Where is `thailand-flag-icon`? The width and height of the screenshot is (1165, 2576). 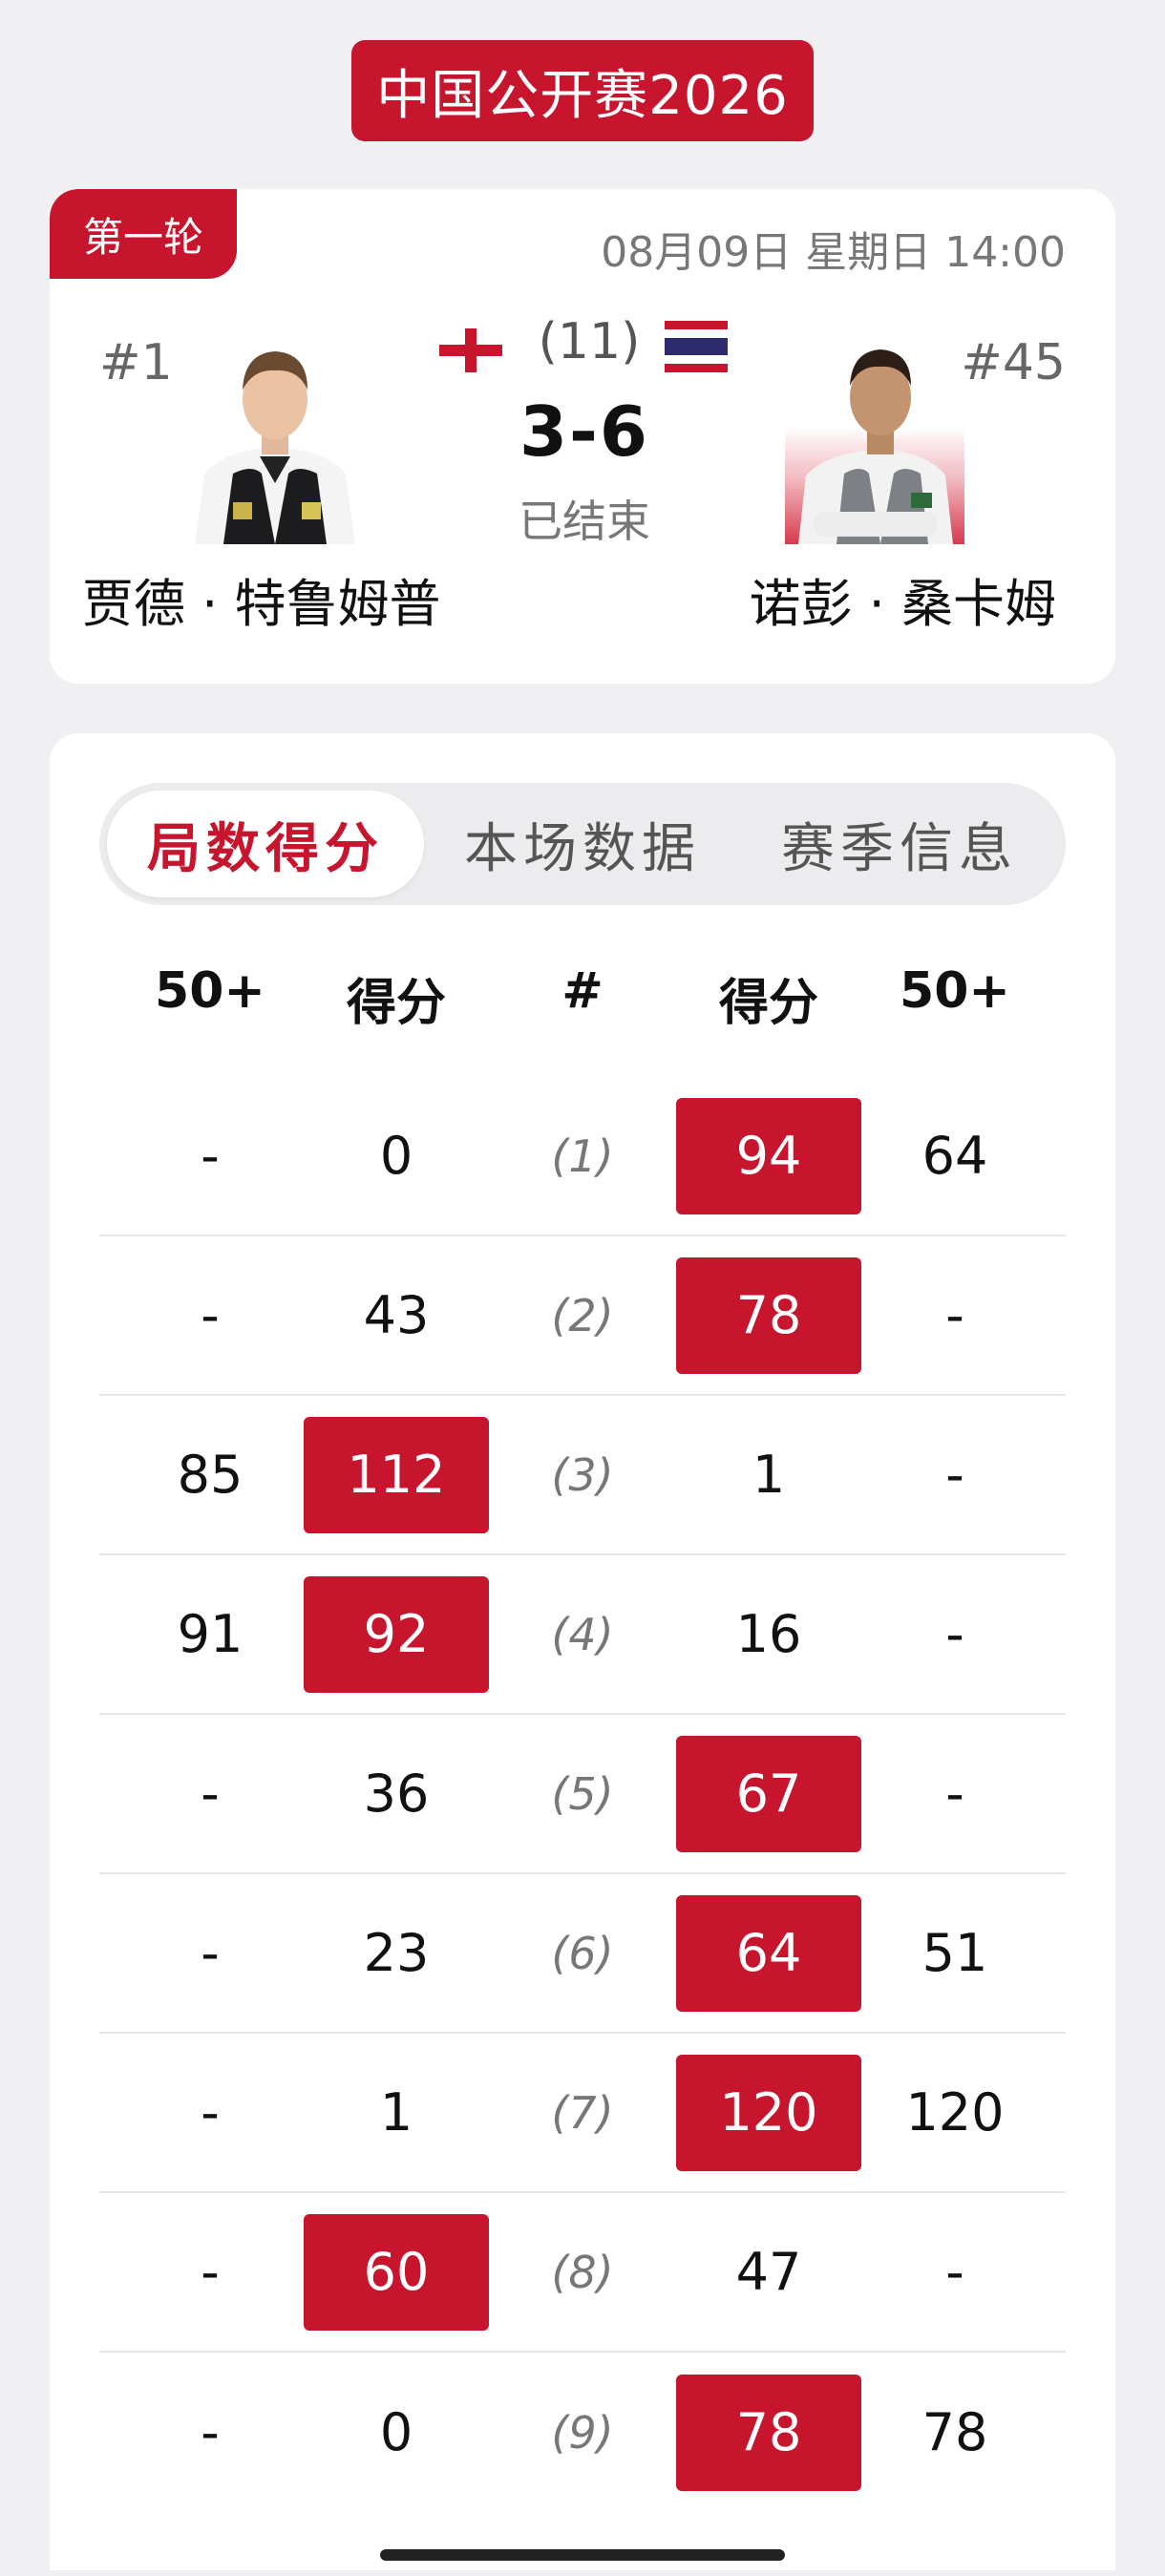
thailand-flag-icon is located at coordinates (697, 346).